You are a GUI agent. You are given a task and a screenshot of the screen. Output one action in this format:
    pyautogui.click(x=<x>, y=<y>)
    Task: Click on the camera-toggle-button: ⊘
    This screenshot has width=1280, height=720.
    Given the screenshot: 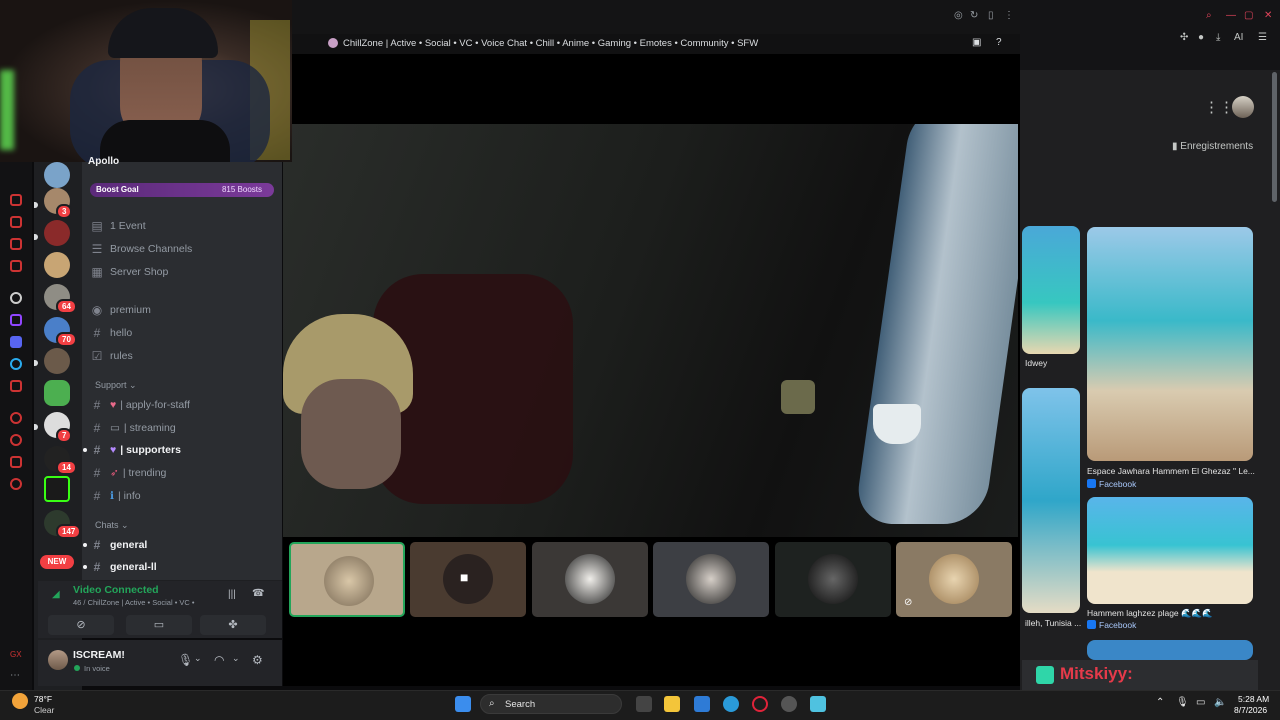 What is the action you would take?
    pyautogui.click(x=81, y=625)
    